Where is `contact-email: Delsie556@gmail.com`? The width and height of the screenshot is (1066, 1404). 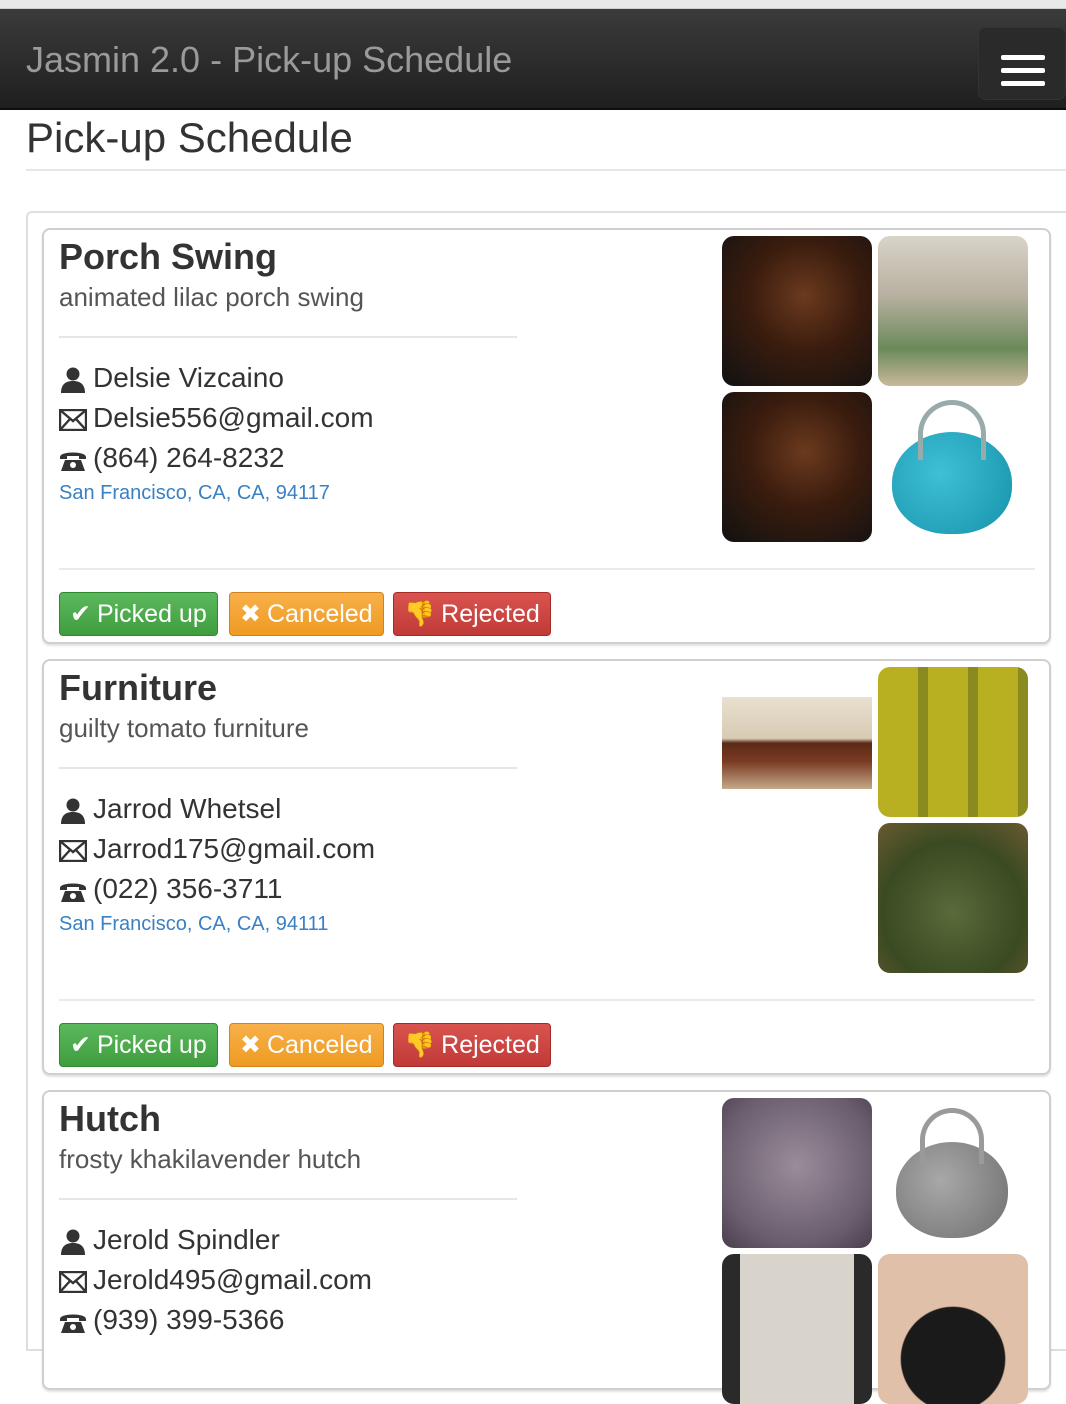
contact-email: Delsie556@gmail.com is located at coordinates (233, 417).